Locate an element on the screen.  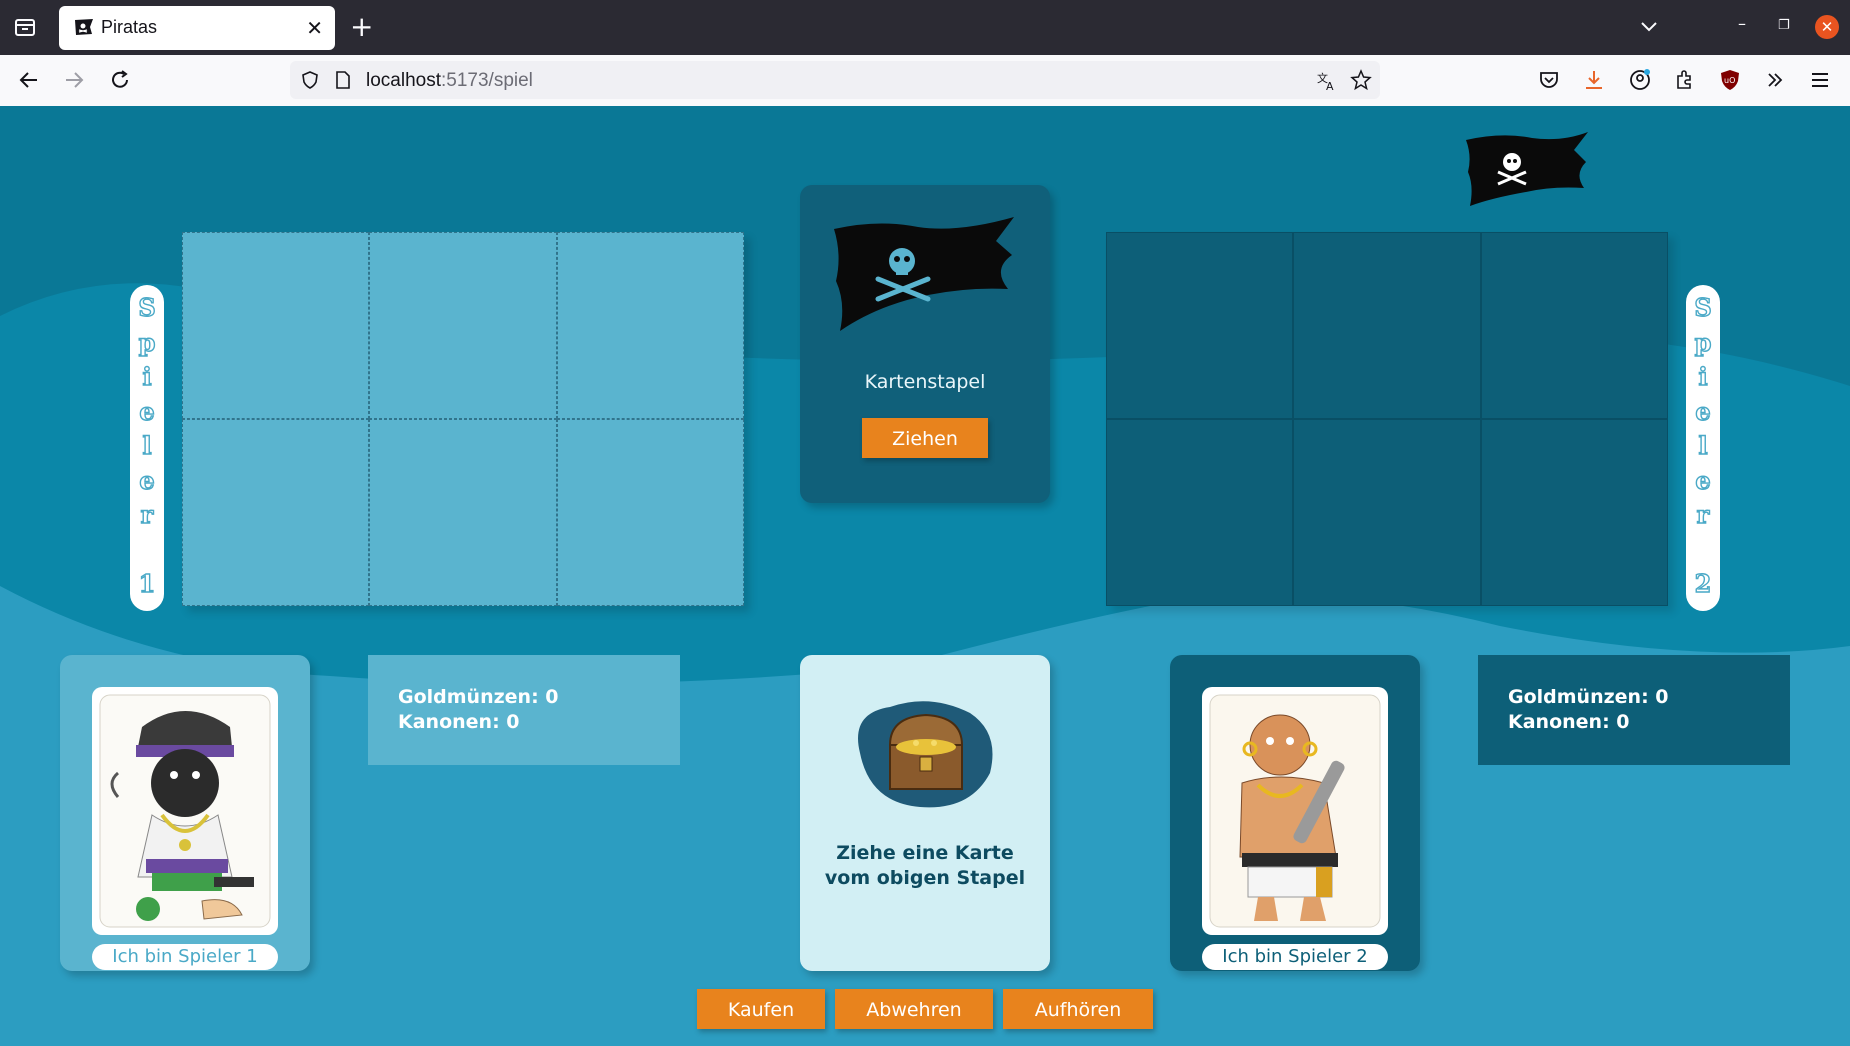
player2-stats: Goldmünzen: 0 Kanonen: 0 is located at coordinates (1634, 710).